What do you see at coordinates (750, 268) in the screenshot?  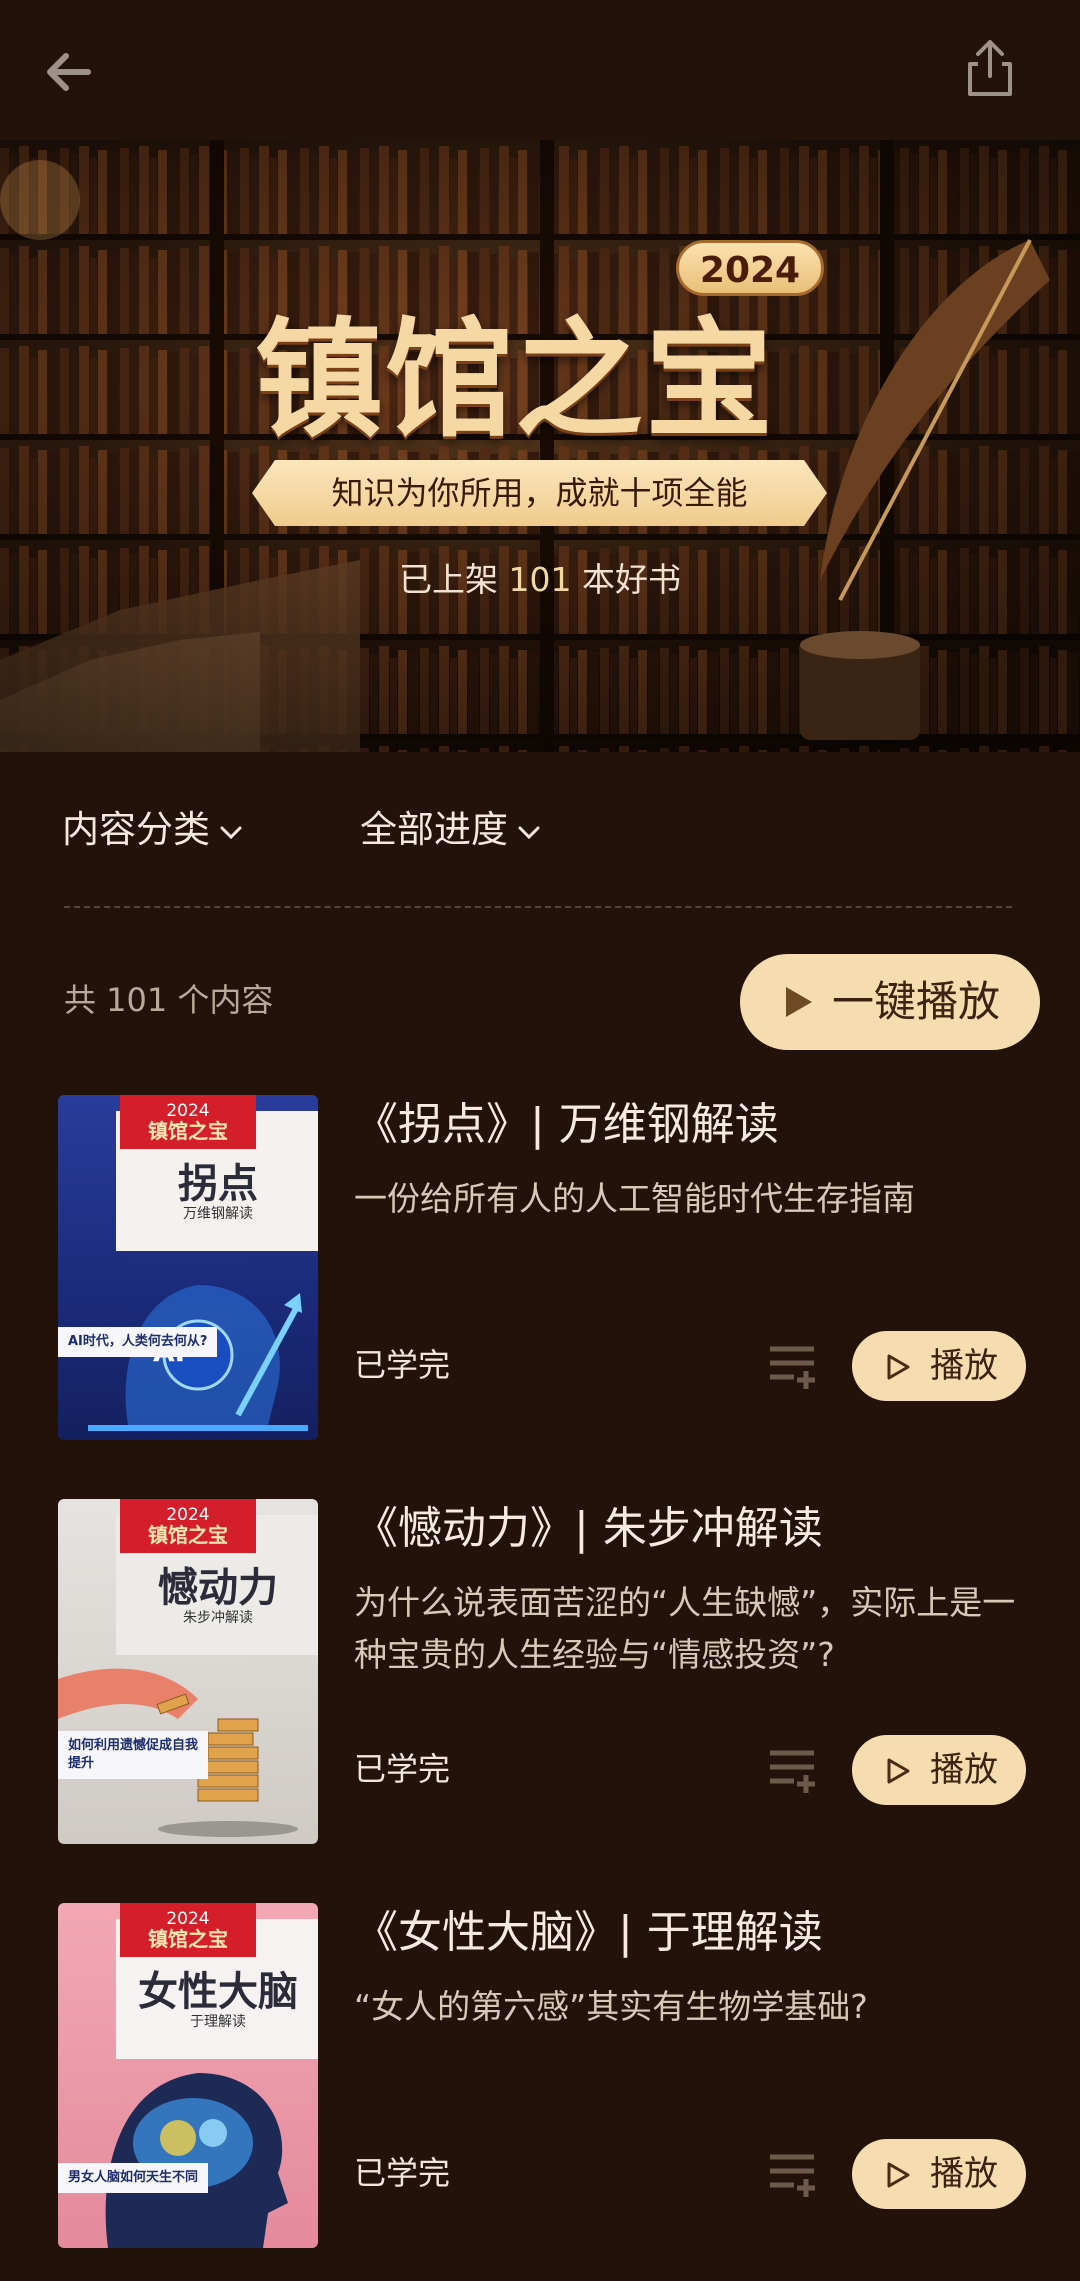 I see `year-badge: 2024` at bounding box center [750, 268].